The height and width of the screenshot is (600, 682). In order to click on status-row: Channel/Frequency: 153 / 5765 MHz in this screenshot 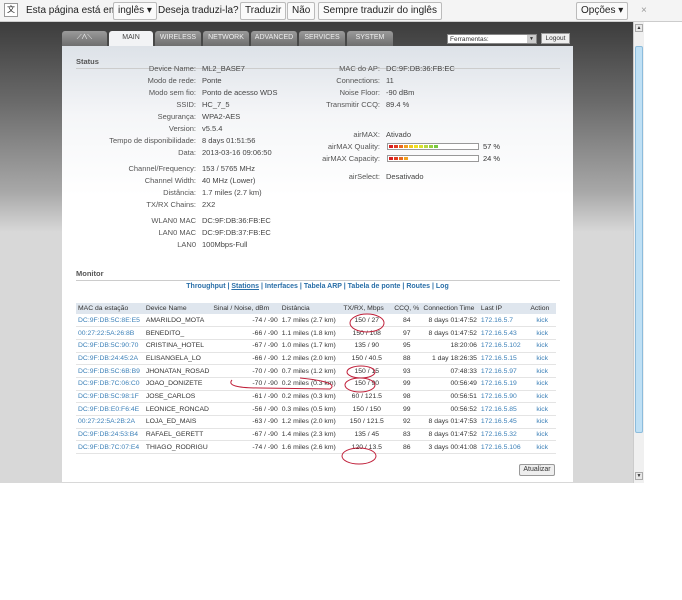, I will do `click(163, 169)`.